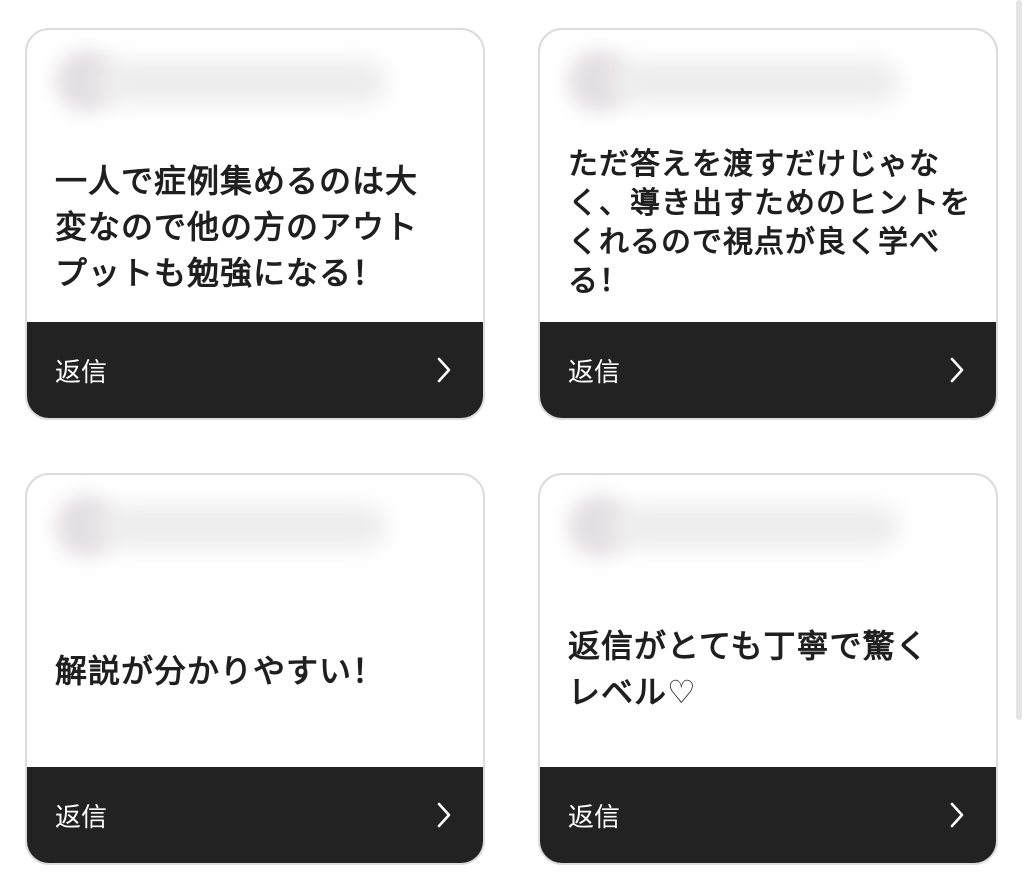 This screenshot has height=885, width=1024. I want to click on comment-text: 返信がとても丁寧で驚く レベル♡, so click(748, 669).